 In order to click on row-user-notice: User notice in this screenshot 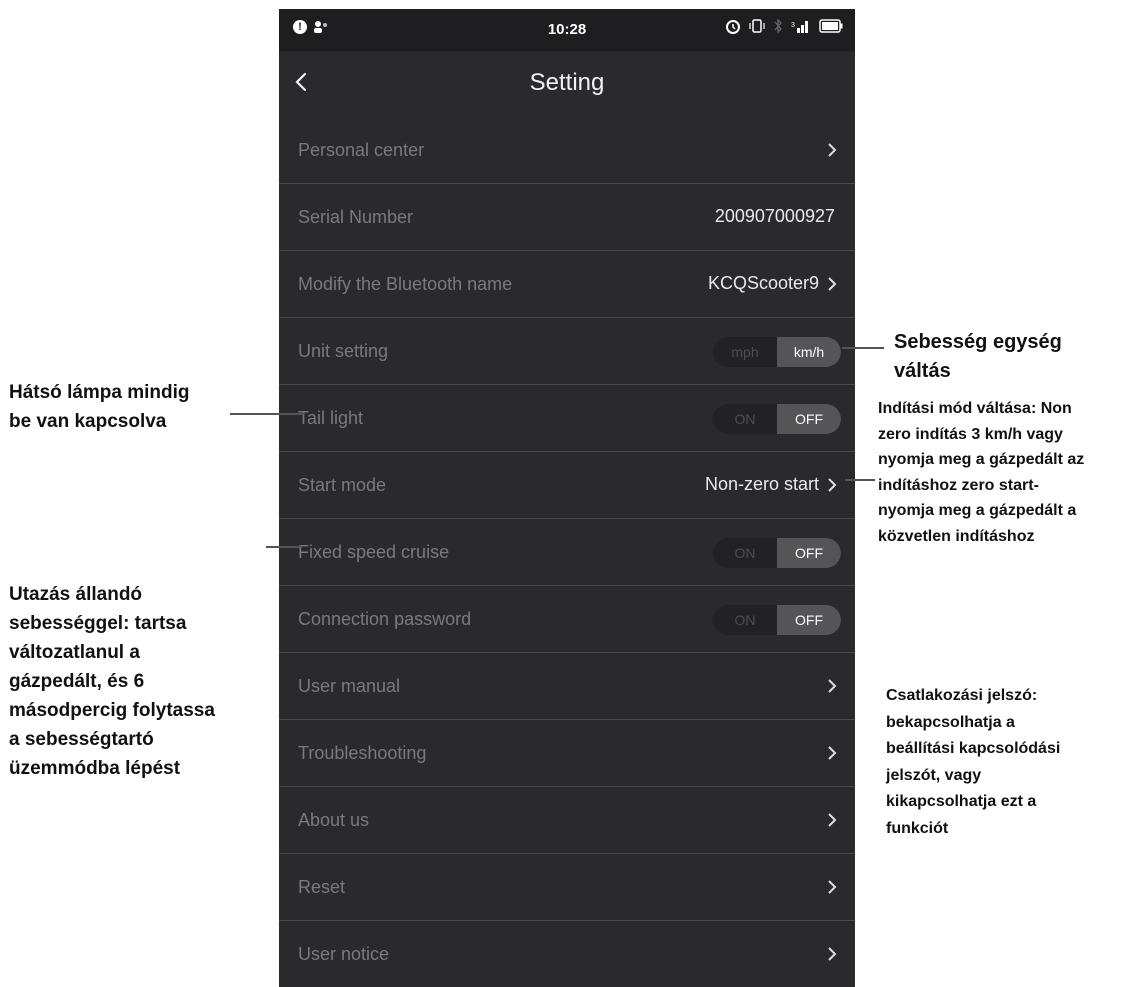, I will do `click(567, 954)`.